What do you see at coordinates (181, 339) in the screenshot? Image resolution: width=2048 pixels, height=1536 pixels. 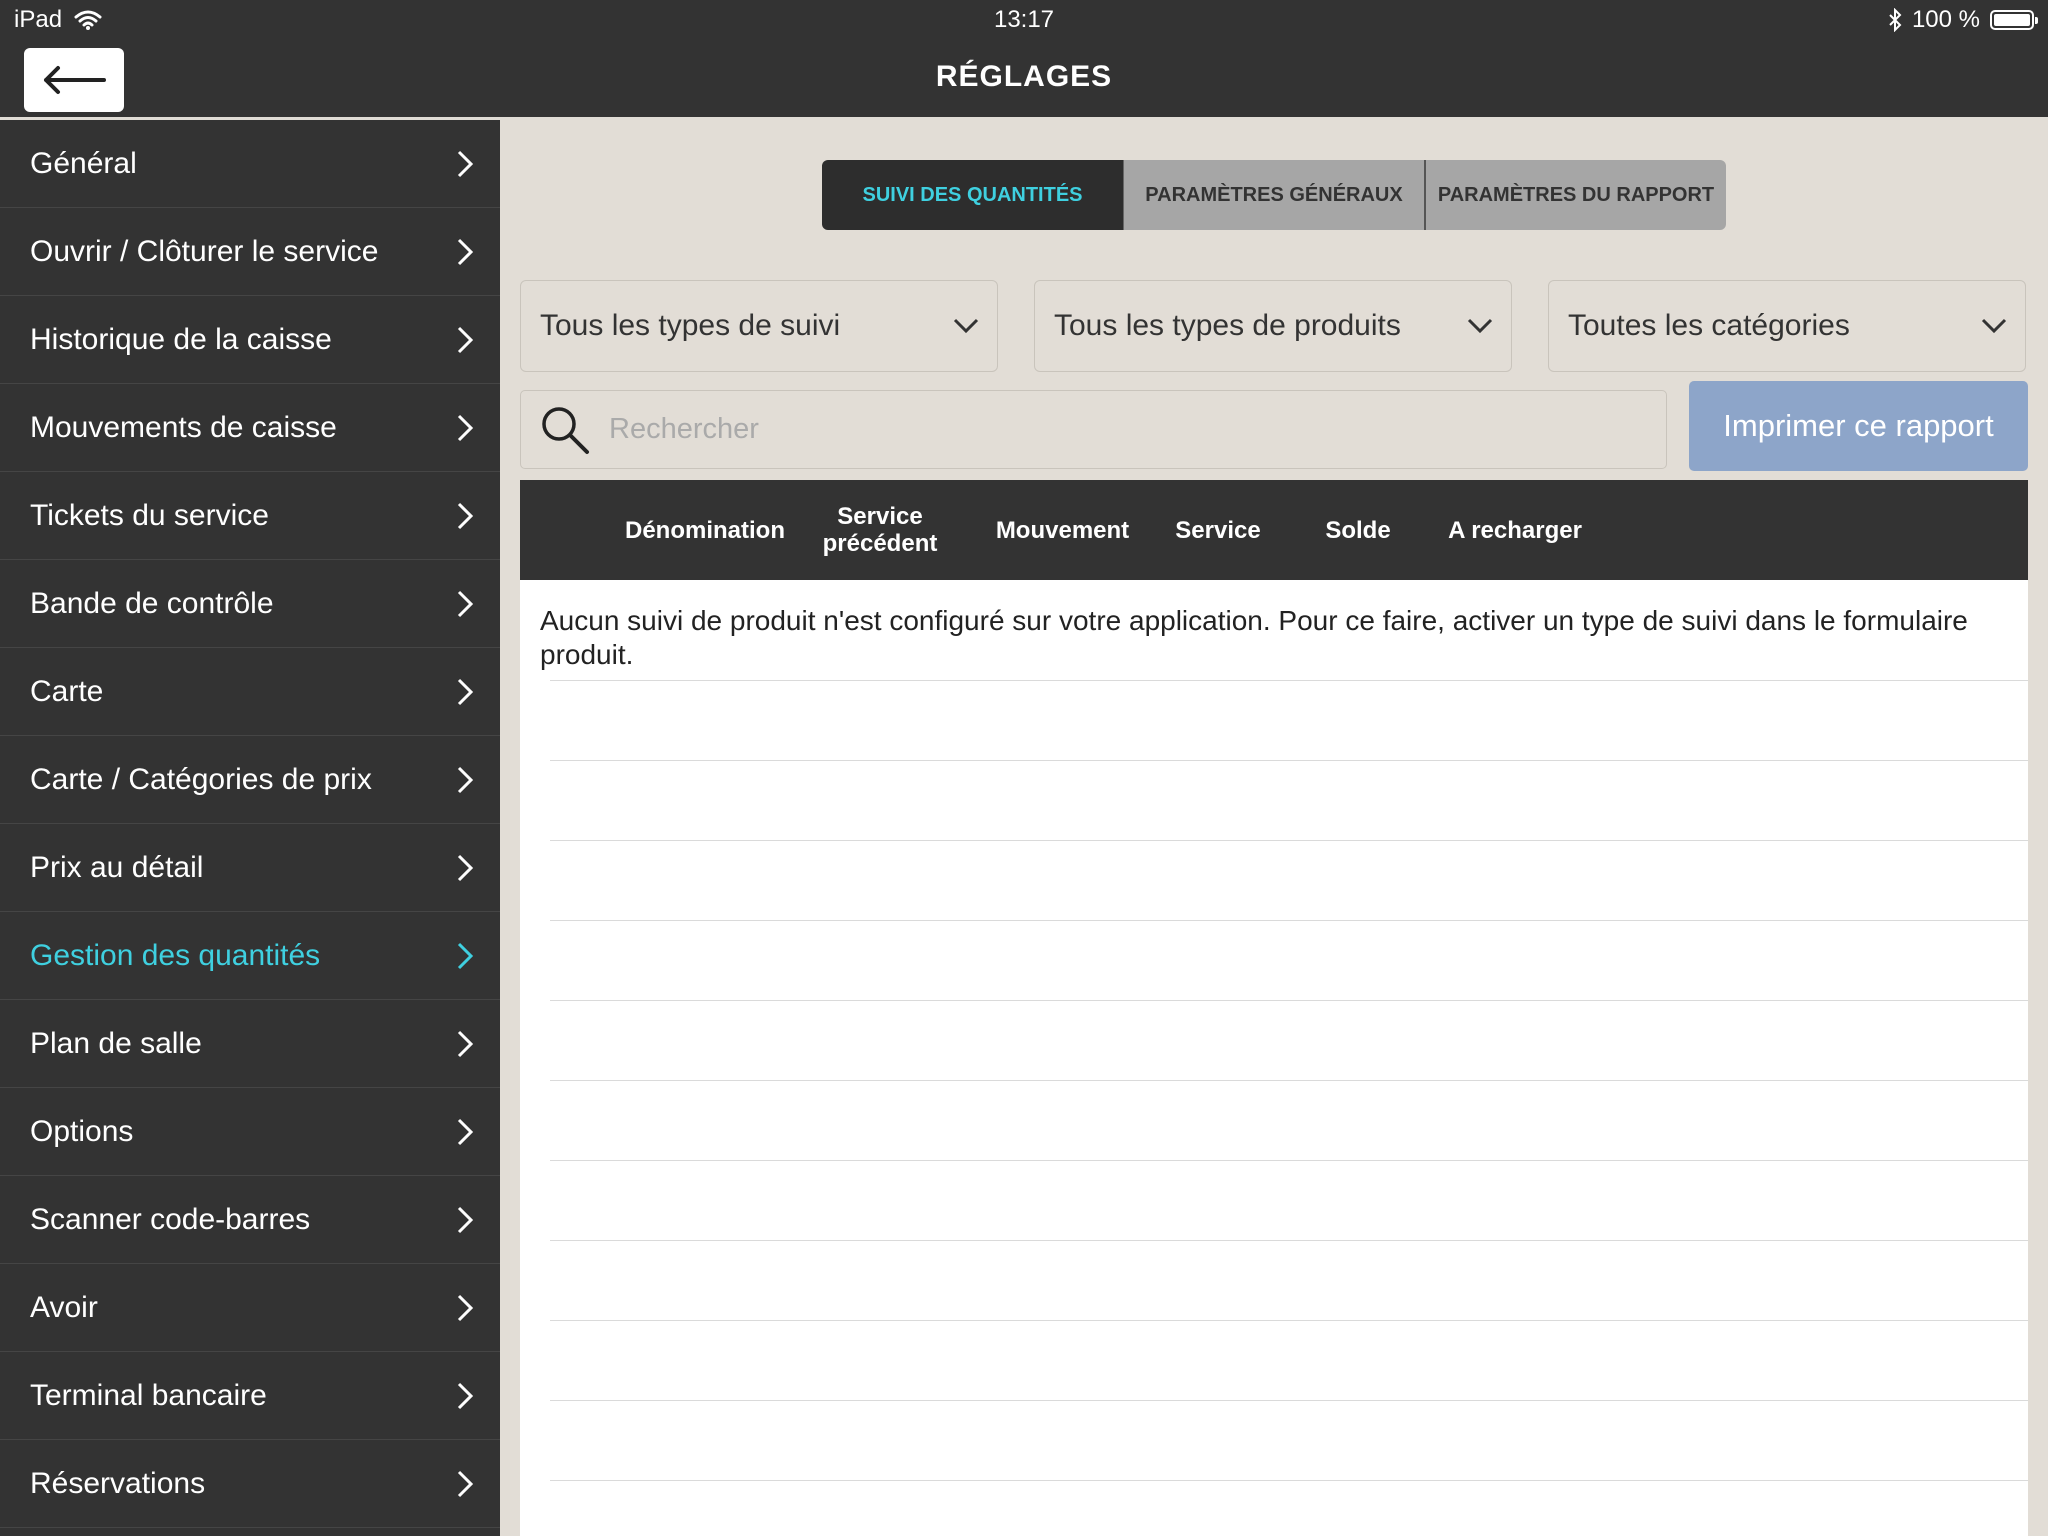 I see `sidebar-item-label: Historique de la caisse` at bounding box center [181, 339].